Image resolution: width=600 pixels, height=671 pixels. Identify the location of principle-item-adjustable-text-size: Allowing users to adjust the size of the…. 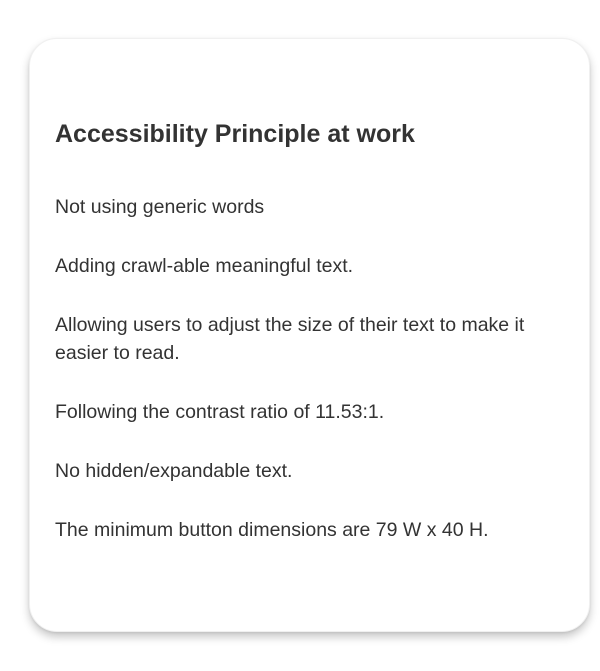
(290, 339).